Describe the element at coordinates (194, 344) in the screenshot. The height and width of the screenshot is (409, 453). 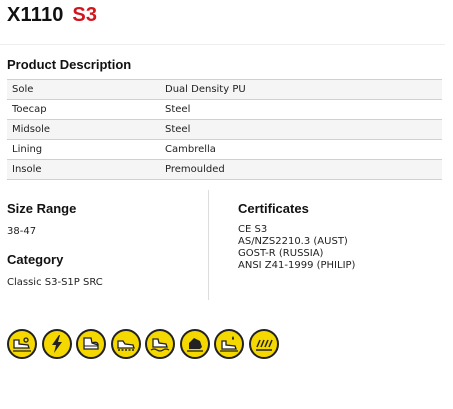
I see `energy-absorbing-heel-icon` at that location.